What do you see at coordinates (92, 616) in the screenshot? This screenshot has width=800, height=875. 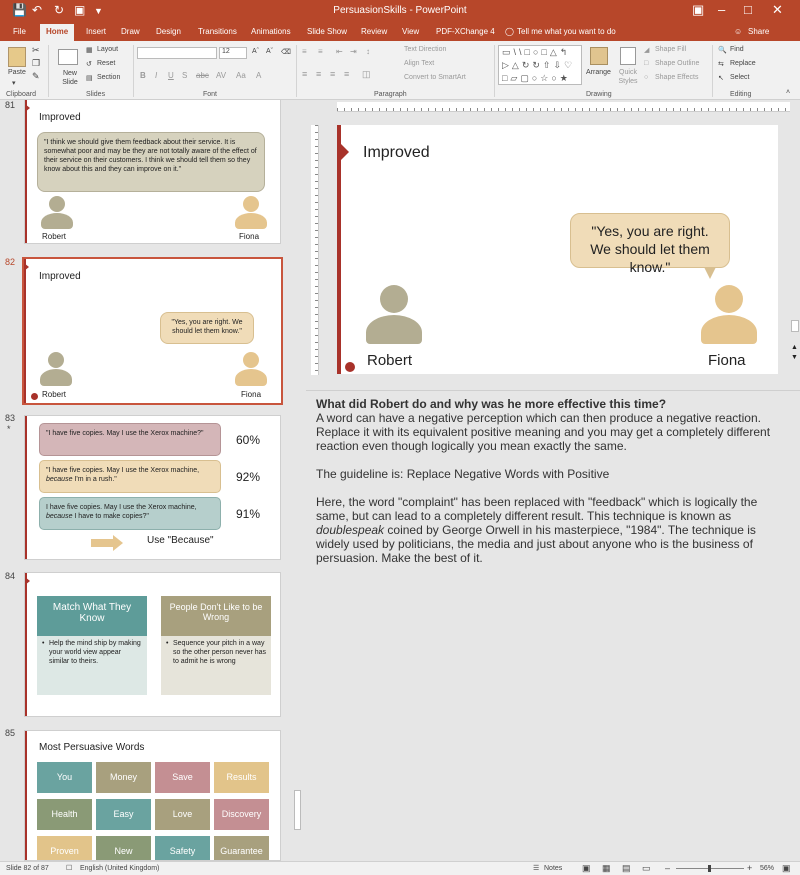 I see `card-heading: Match What They Know` at bounding box center [92, 616].